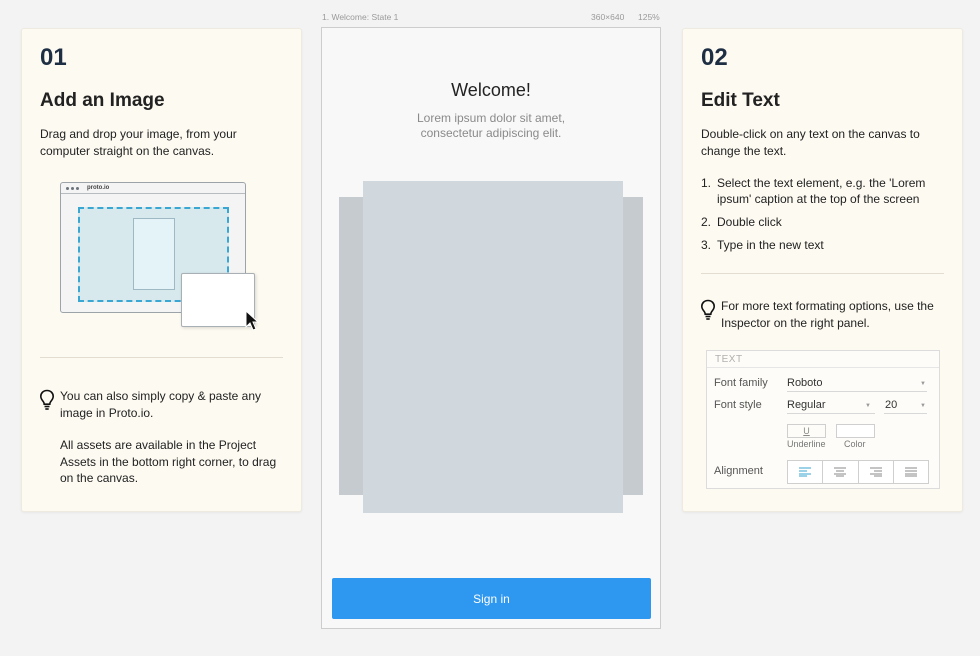 This screenshot has width=980, height=656. What do you see at coordinates (770, 245) in the screenshot?
I see `step-list-text: Type in the new text` at bounding box center [770, 245].